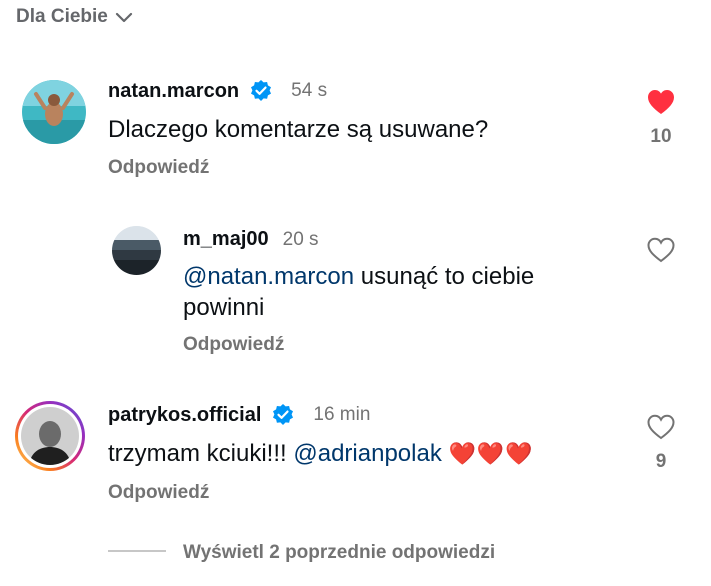  Describe the element at coordinates (491, 453) in the screenshot. I see `heart-emoji: ❤️❤️❤️` at that location.